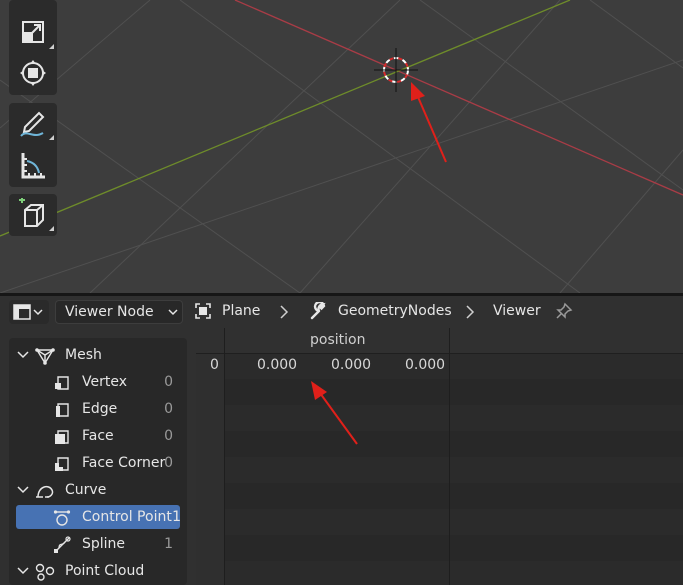 The height and width of the screenshot is (585, 683). Describe the element at coordinates (214, 365) in the screenshot. I see `row-index: 0` at that location.